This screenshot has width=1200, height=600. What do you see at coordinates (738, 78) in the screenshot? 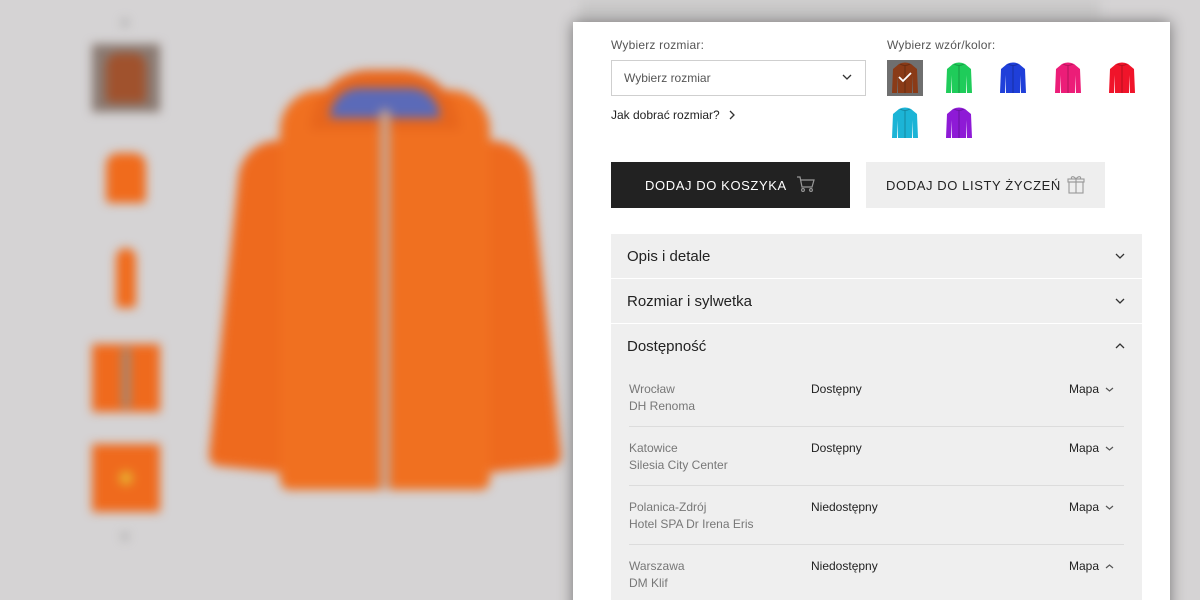
I see `size-select: Wybierz rozmiar` at bounding box center [738, 78].